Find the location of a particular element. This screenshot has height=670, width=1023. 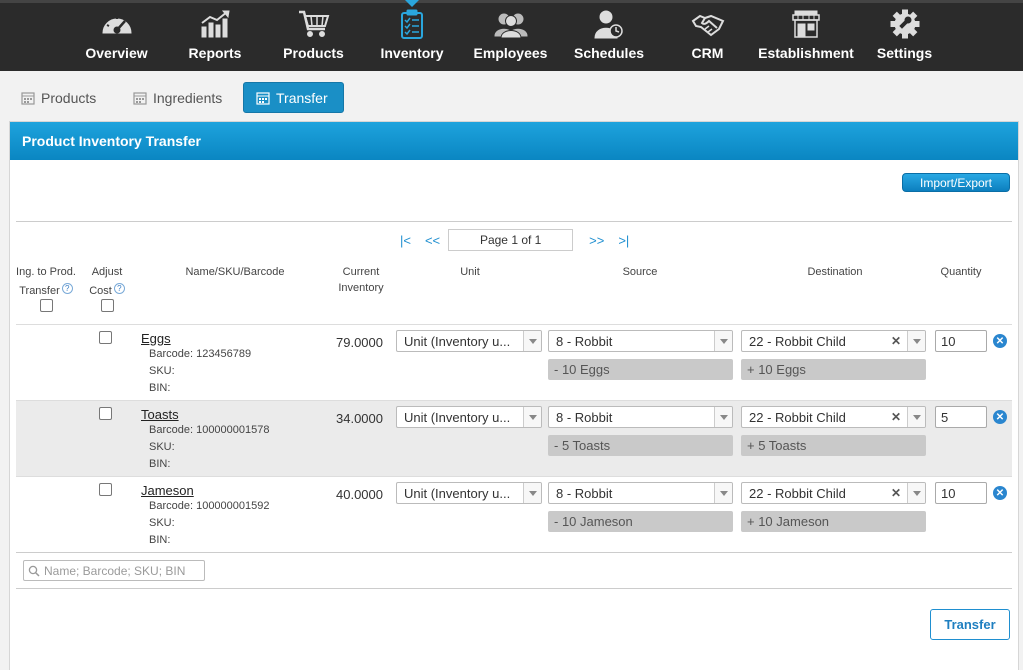

destination-delta: + 10 Eggs is located at coordinates (833, 369).